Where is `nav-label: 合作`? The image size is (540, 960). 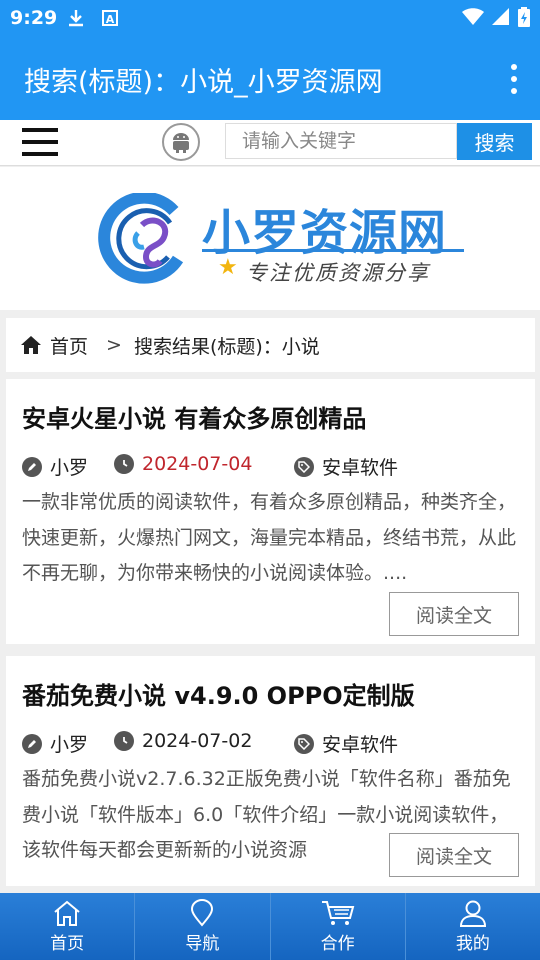
nav-label: 合作 is located at coordinates (337, 944).